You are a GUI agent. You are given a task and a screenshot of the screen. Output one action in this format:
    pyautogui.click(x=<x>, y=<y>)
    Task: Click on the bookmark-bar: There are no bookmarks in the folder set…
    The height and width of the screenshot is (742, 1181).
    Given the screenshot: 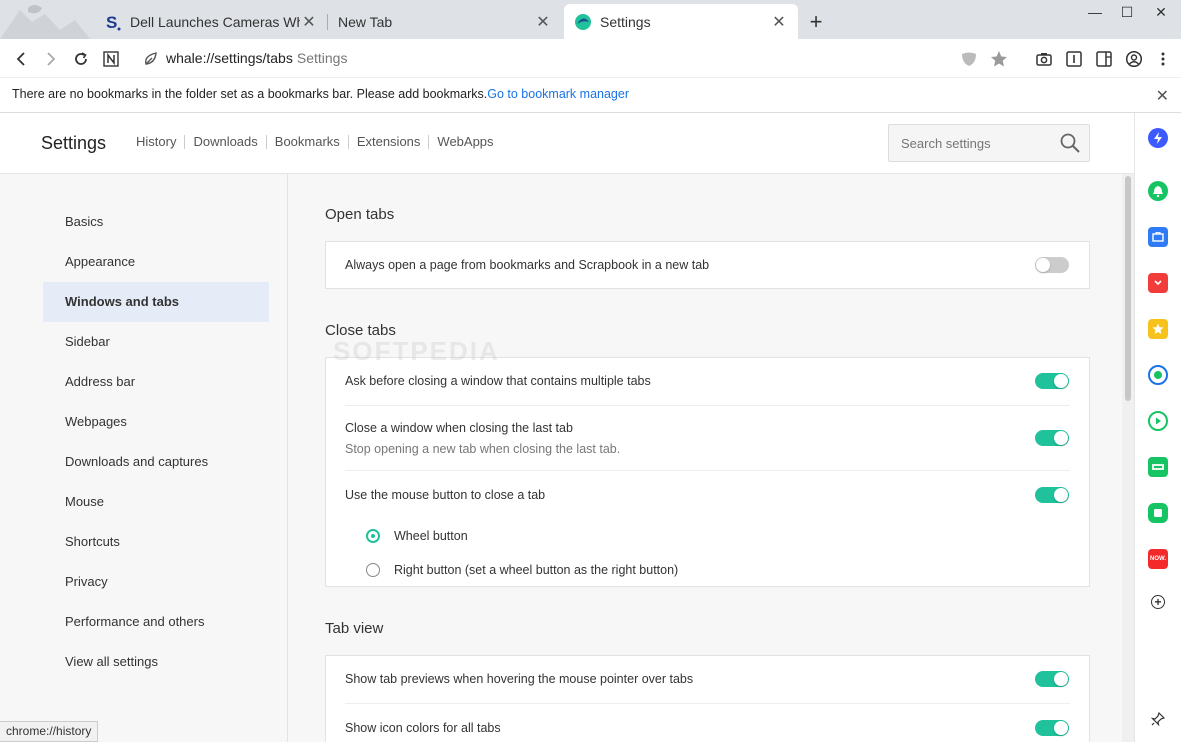 What is the action you would take?
    pyautogui.click(x=590, y=95)
    